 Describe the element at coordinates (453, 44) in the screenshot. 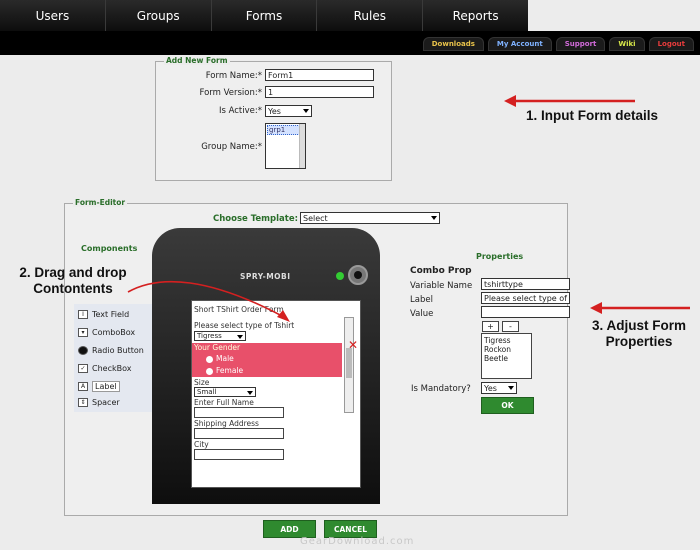

I see `downloads-link: Downloads` at that location.